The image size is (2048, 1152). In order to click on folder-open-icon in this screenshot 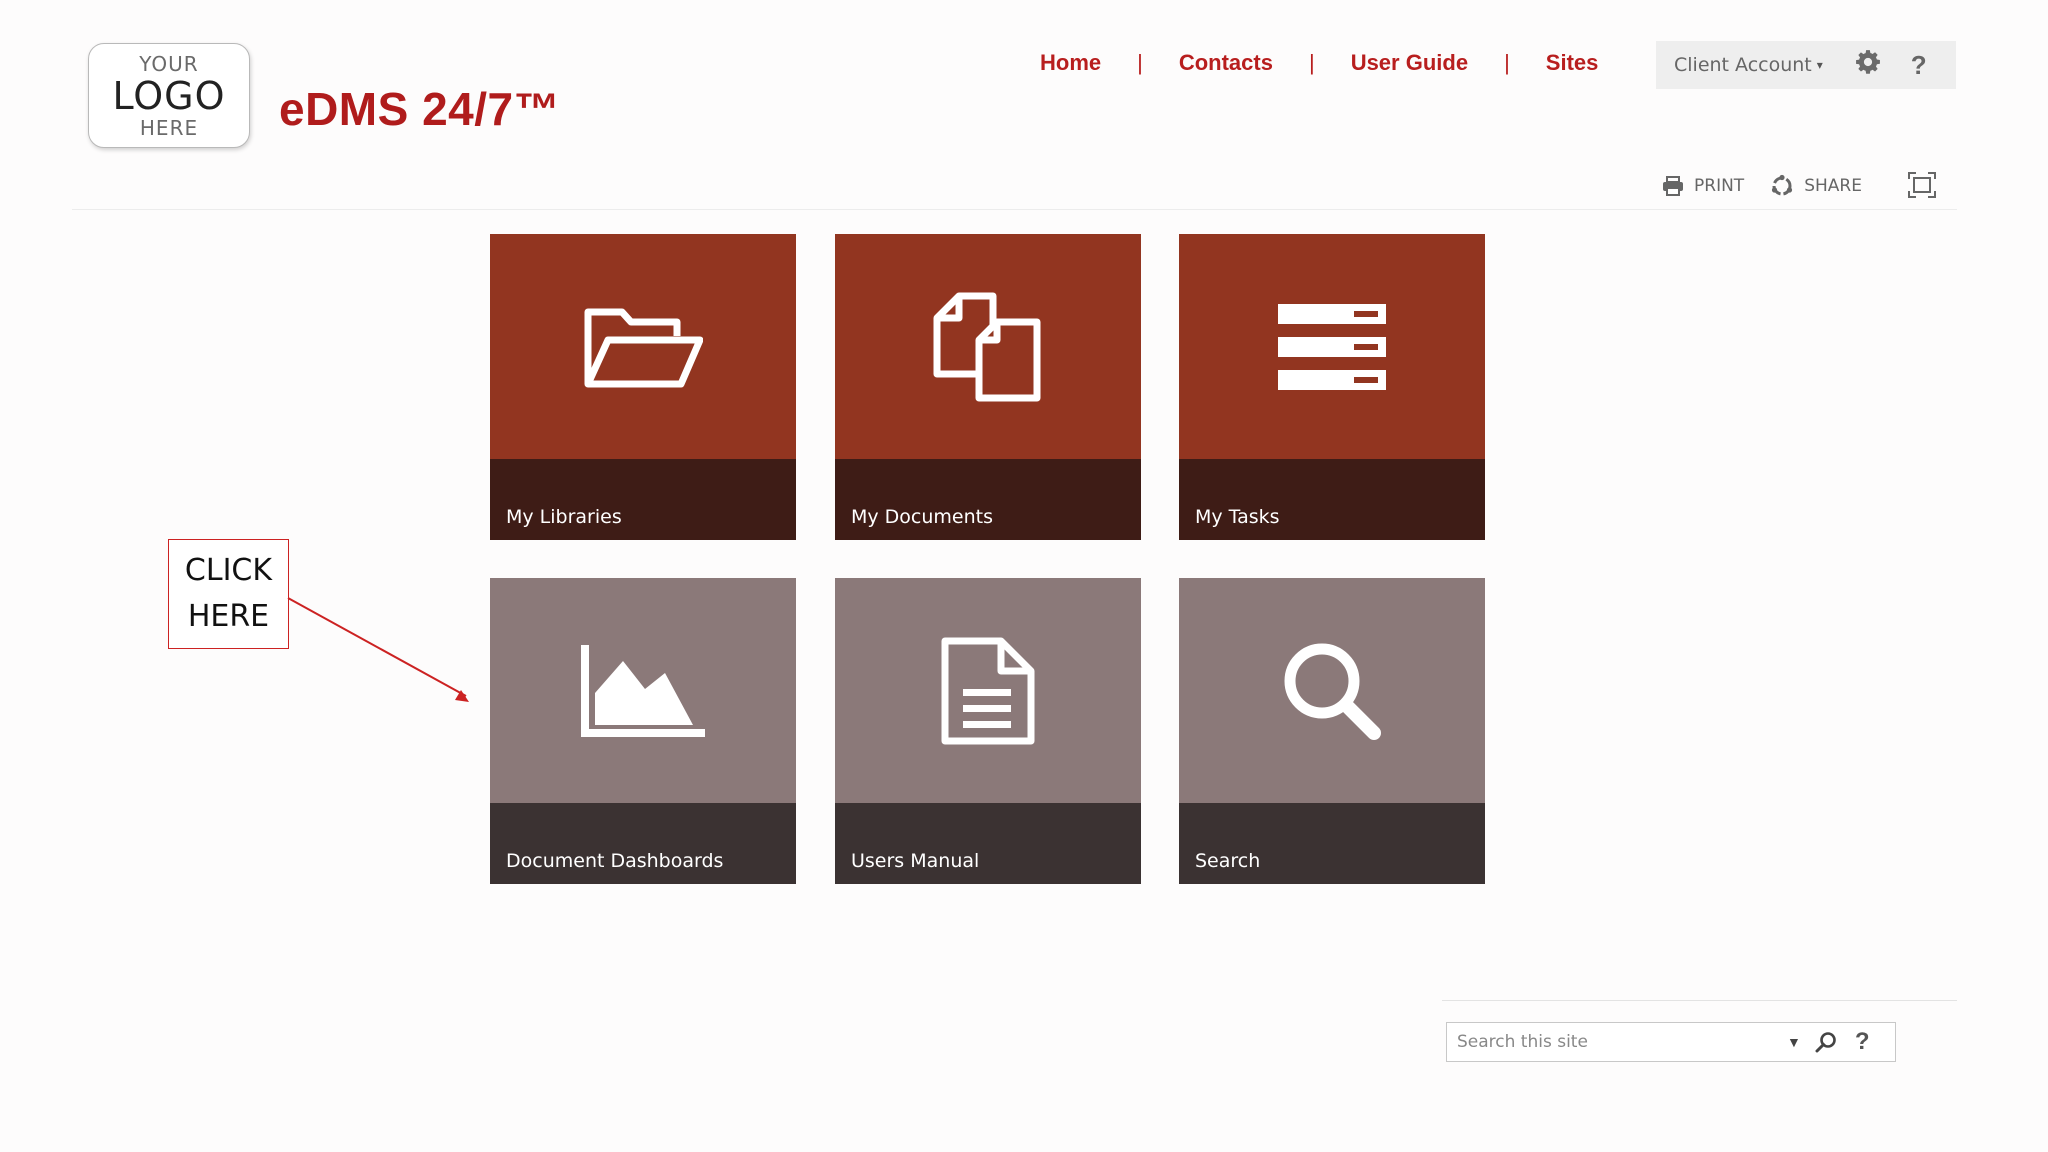, I will do `click(643, 347)`.